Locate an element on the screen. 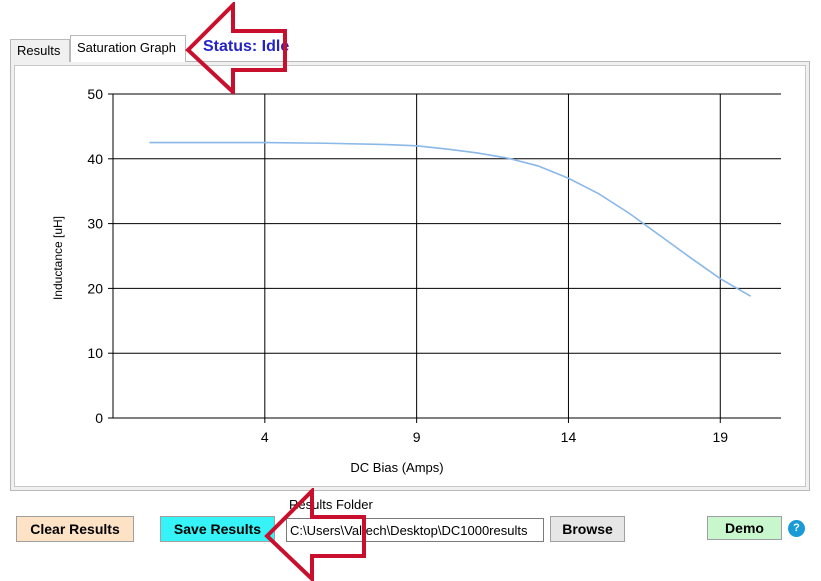  arrow-bottom-shape is located at coordinates (315, 534).